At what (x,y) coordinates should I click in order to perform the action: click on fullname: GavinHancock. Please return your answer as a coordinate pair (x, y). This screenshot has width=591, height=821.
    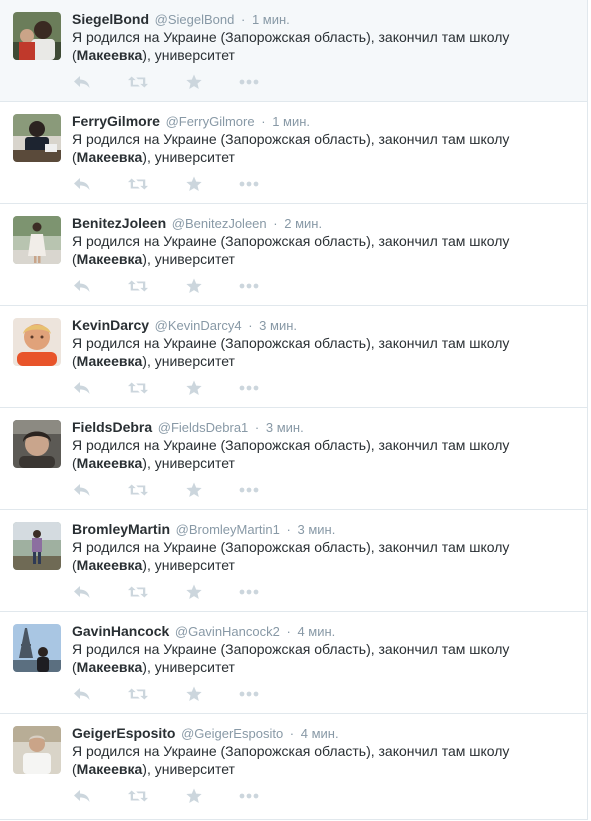
    Looking at the image, I should click on (120, 631).